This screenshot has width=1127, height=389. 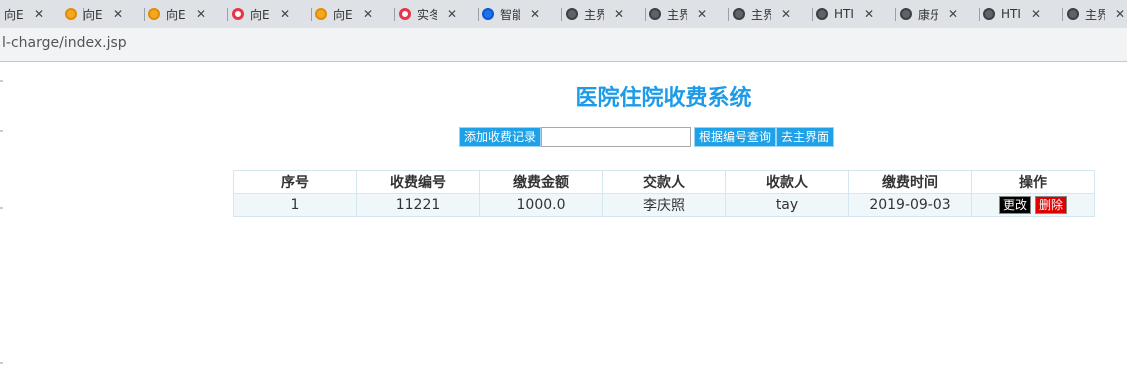 I want to click on add-record-button: 添加收费记录, so click(x=500, y=137).